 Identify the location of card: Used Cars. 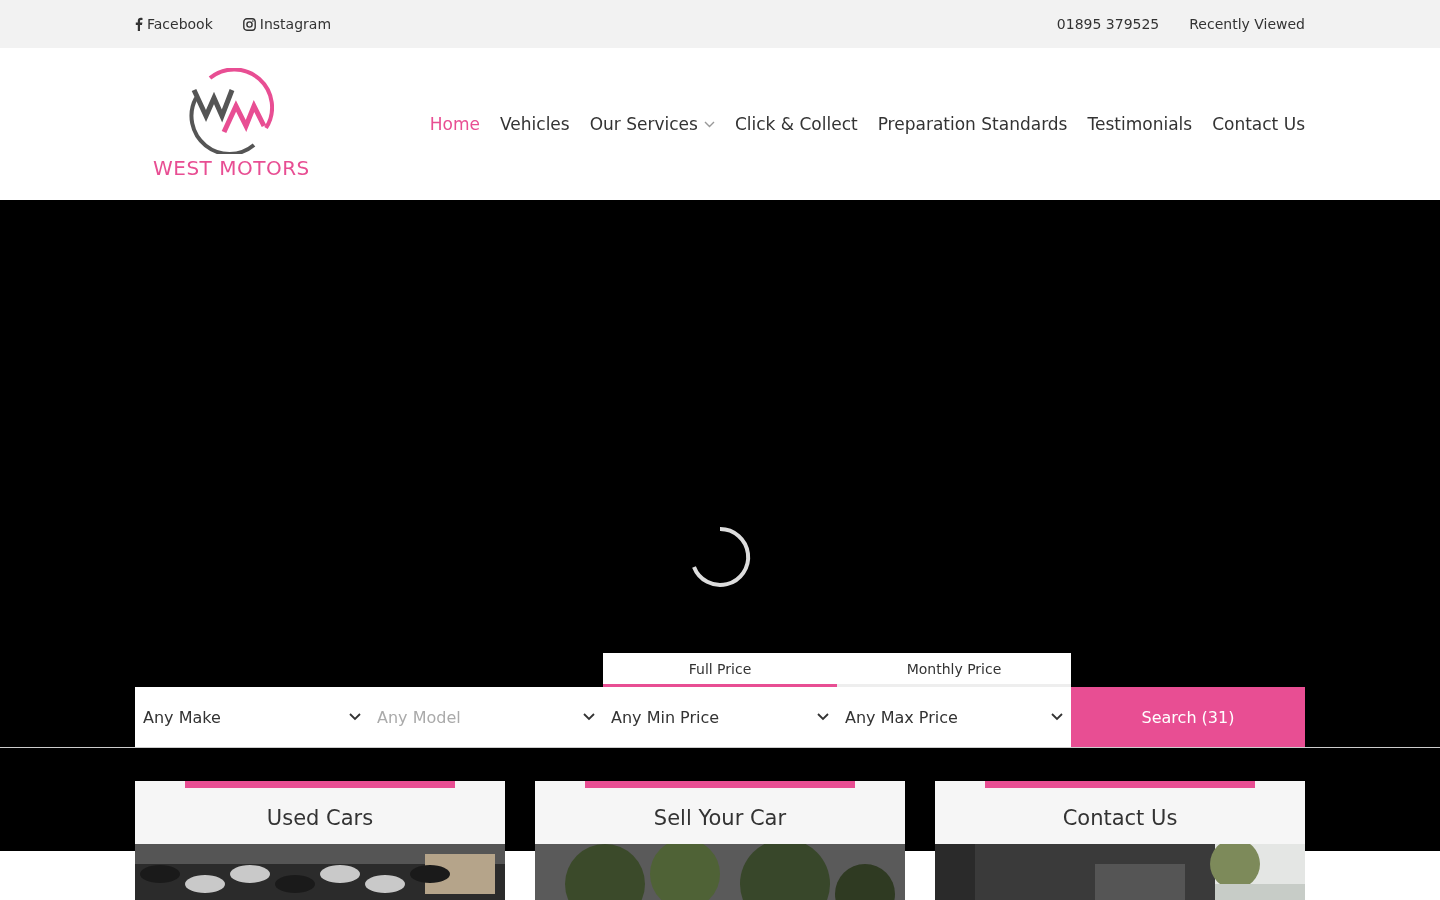
(320, 840).